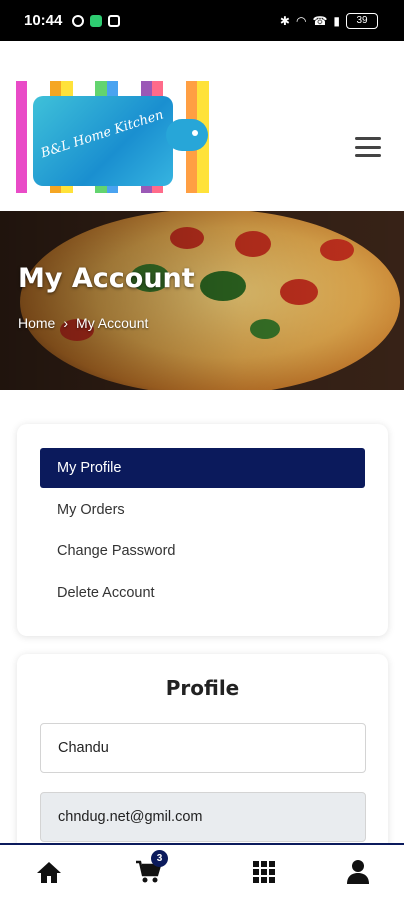 Image resolution: width=404 pixels, height=900 pixels. I want to click on profile-title: Profile, so click(202, 688).